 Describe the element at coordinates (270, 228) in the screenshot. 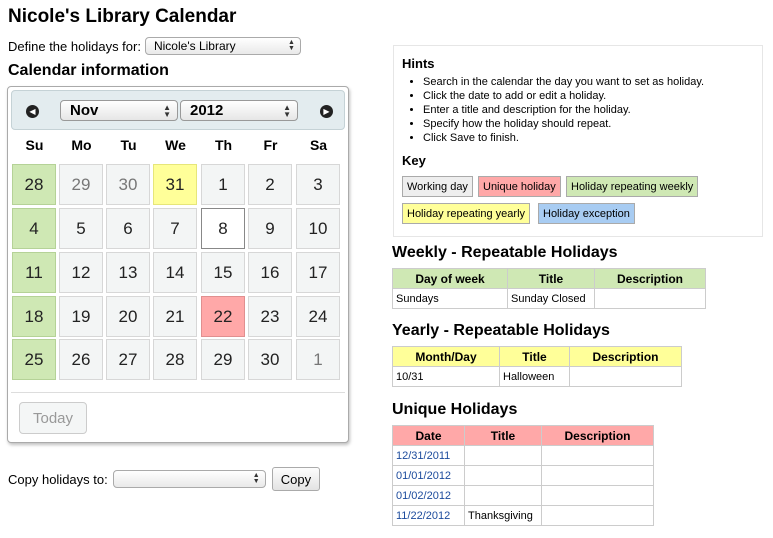

I see `calendar-day: 9` at that location.